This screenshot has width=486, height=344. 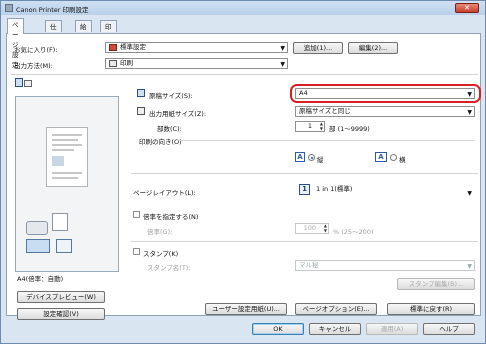 I want to click on title-bar: Canon Printer 印刷設定 ✕, so click(x=243, y=8).